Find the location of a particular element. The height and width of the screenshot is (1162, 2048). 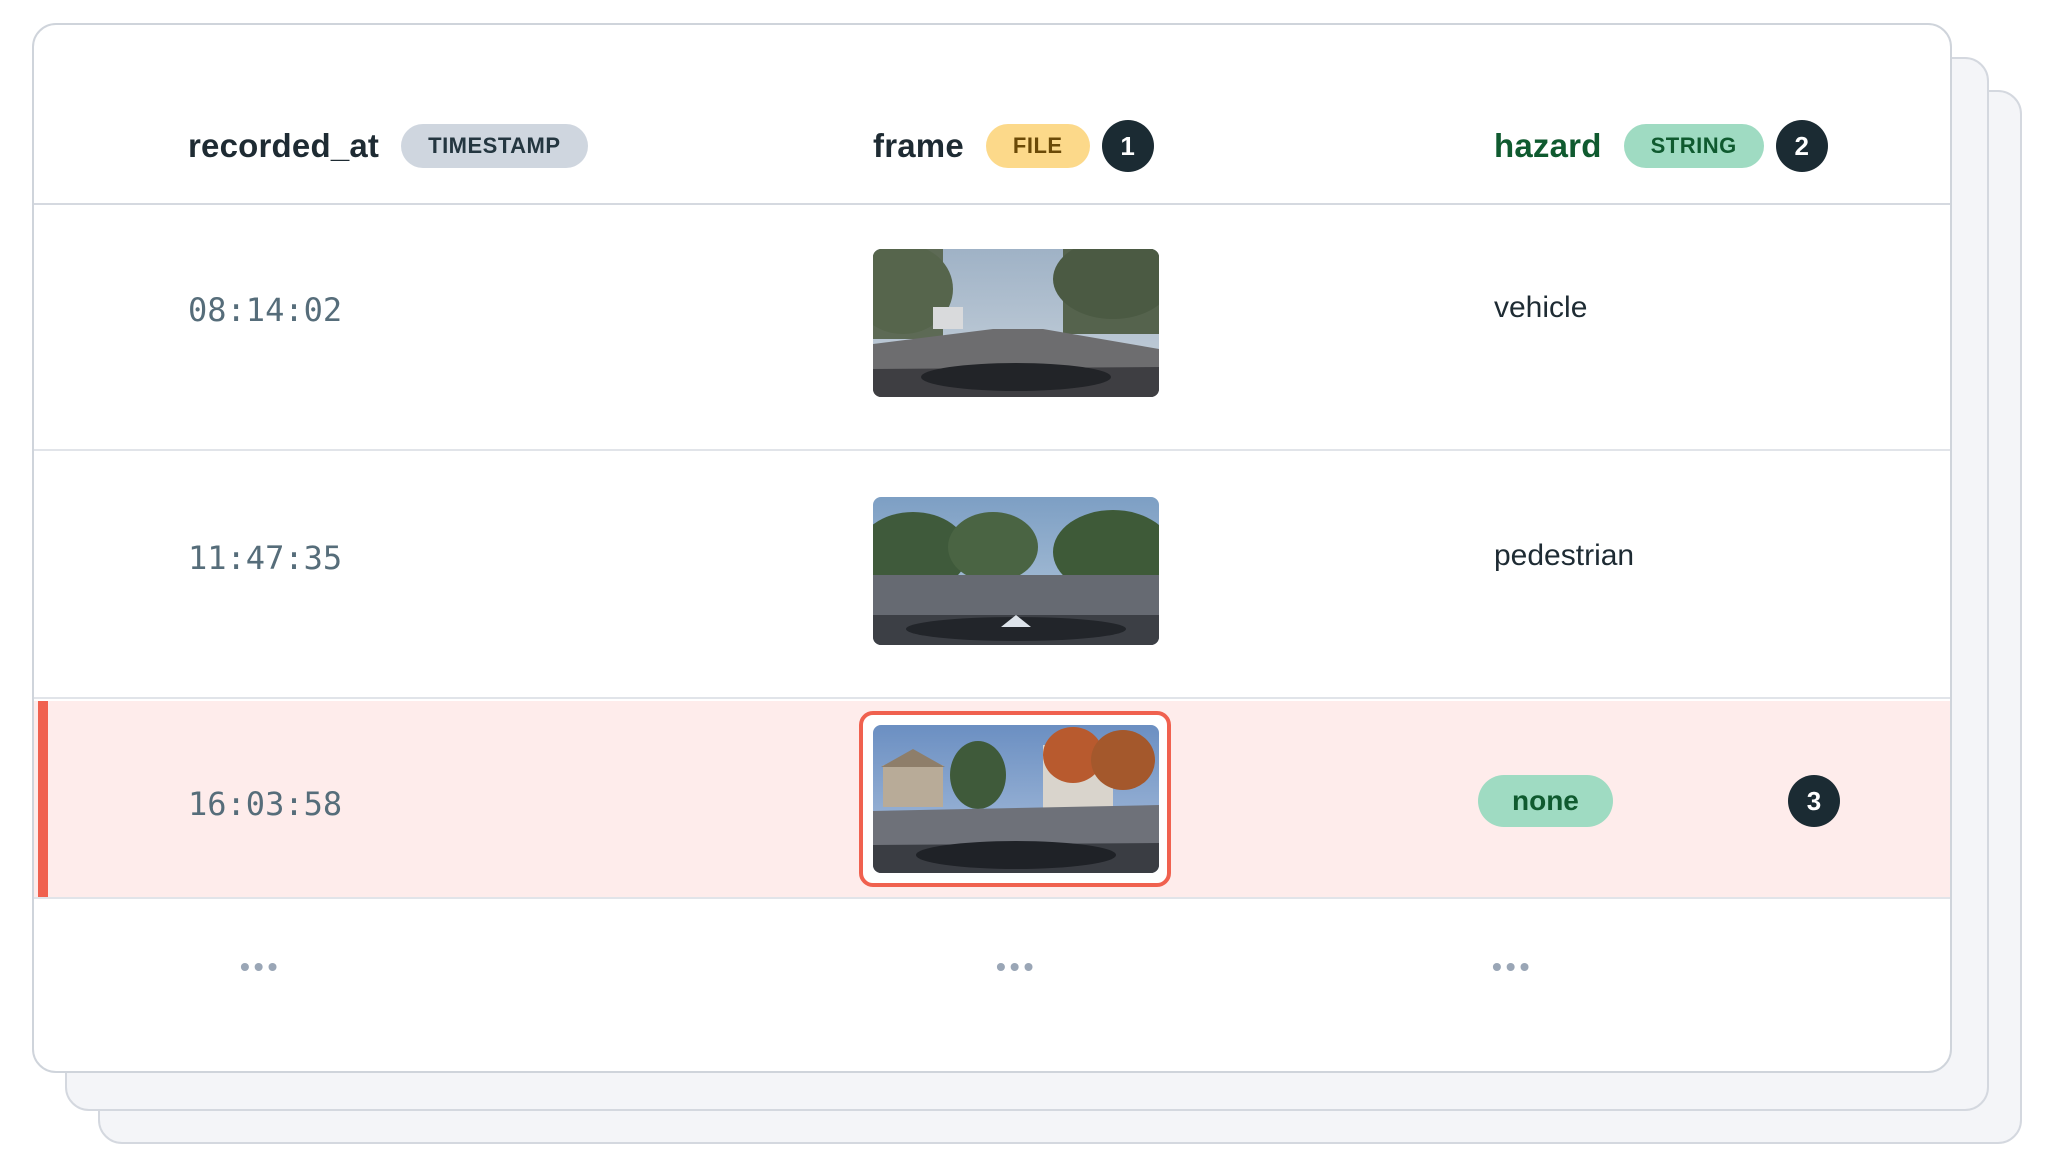

hazard-none-pill: none is located at coordinates (1545, 801).